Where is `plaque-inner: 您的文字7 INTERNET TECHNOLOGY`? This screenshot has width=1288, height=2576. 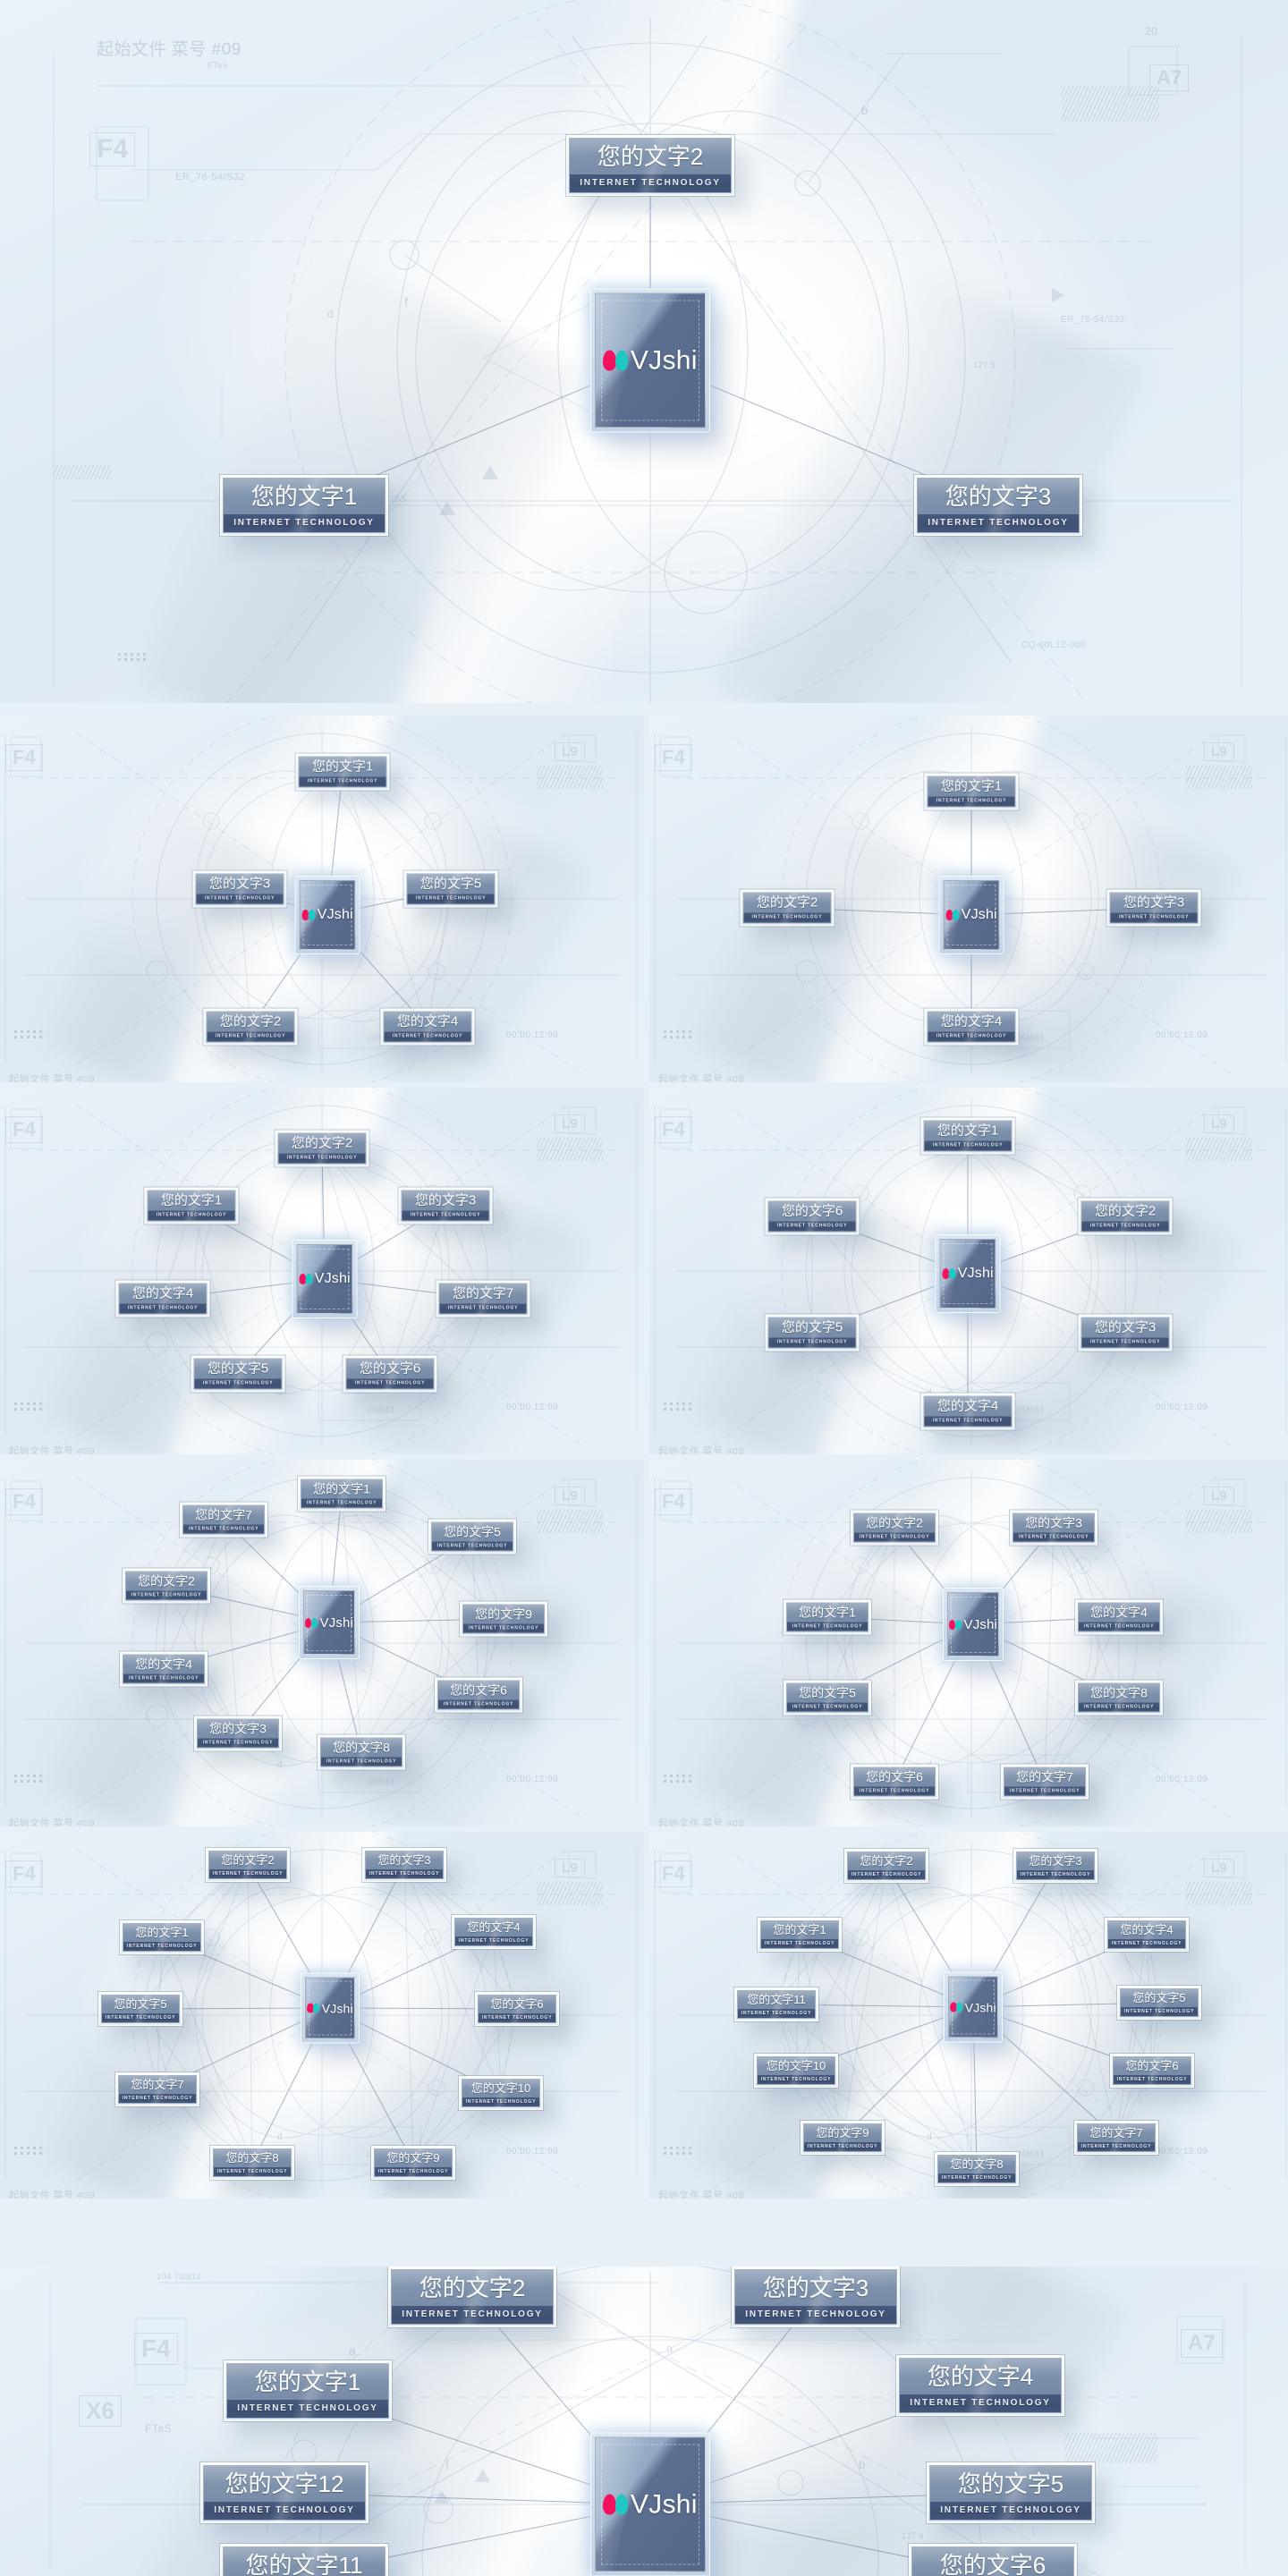
plaque-inner: 您的文字7 INTERNET TECHNOLOGY is located at coordinates (1116, 2137).